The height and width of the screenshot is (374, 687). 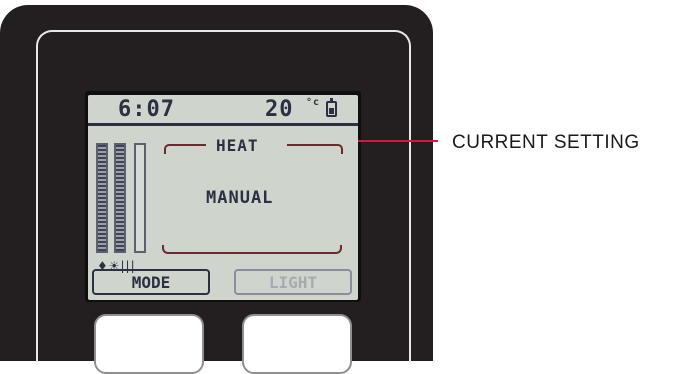 I want to click on temperature-unit: °c, so click(x=313, y=102).